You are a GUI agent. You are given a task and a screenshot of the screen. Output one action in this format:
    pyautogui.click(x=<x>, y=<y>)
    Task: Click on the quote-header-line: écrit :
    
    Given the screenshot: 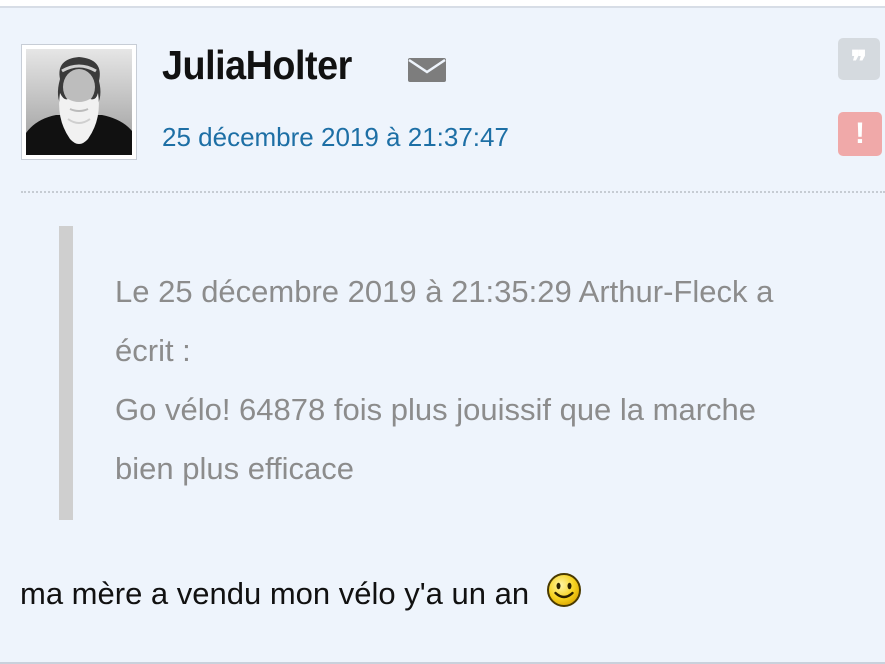 What is the action you would take?
    pyautogui.click(x=153, y=350)
    